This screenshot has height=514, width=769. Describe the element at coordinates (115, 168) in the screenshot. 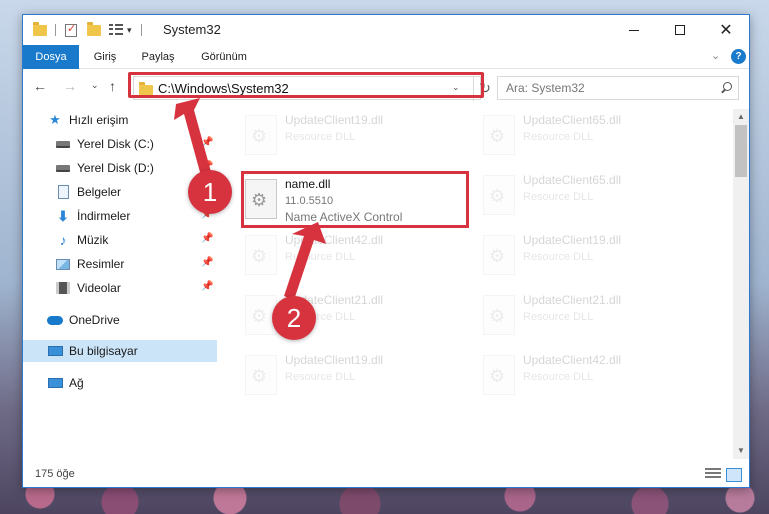

I see `sidebar-item-label: Yerel Disk (D:)` at that location.